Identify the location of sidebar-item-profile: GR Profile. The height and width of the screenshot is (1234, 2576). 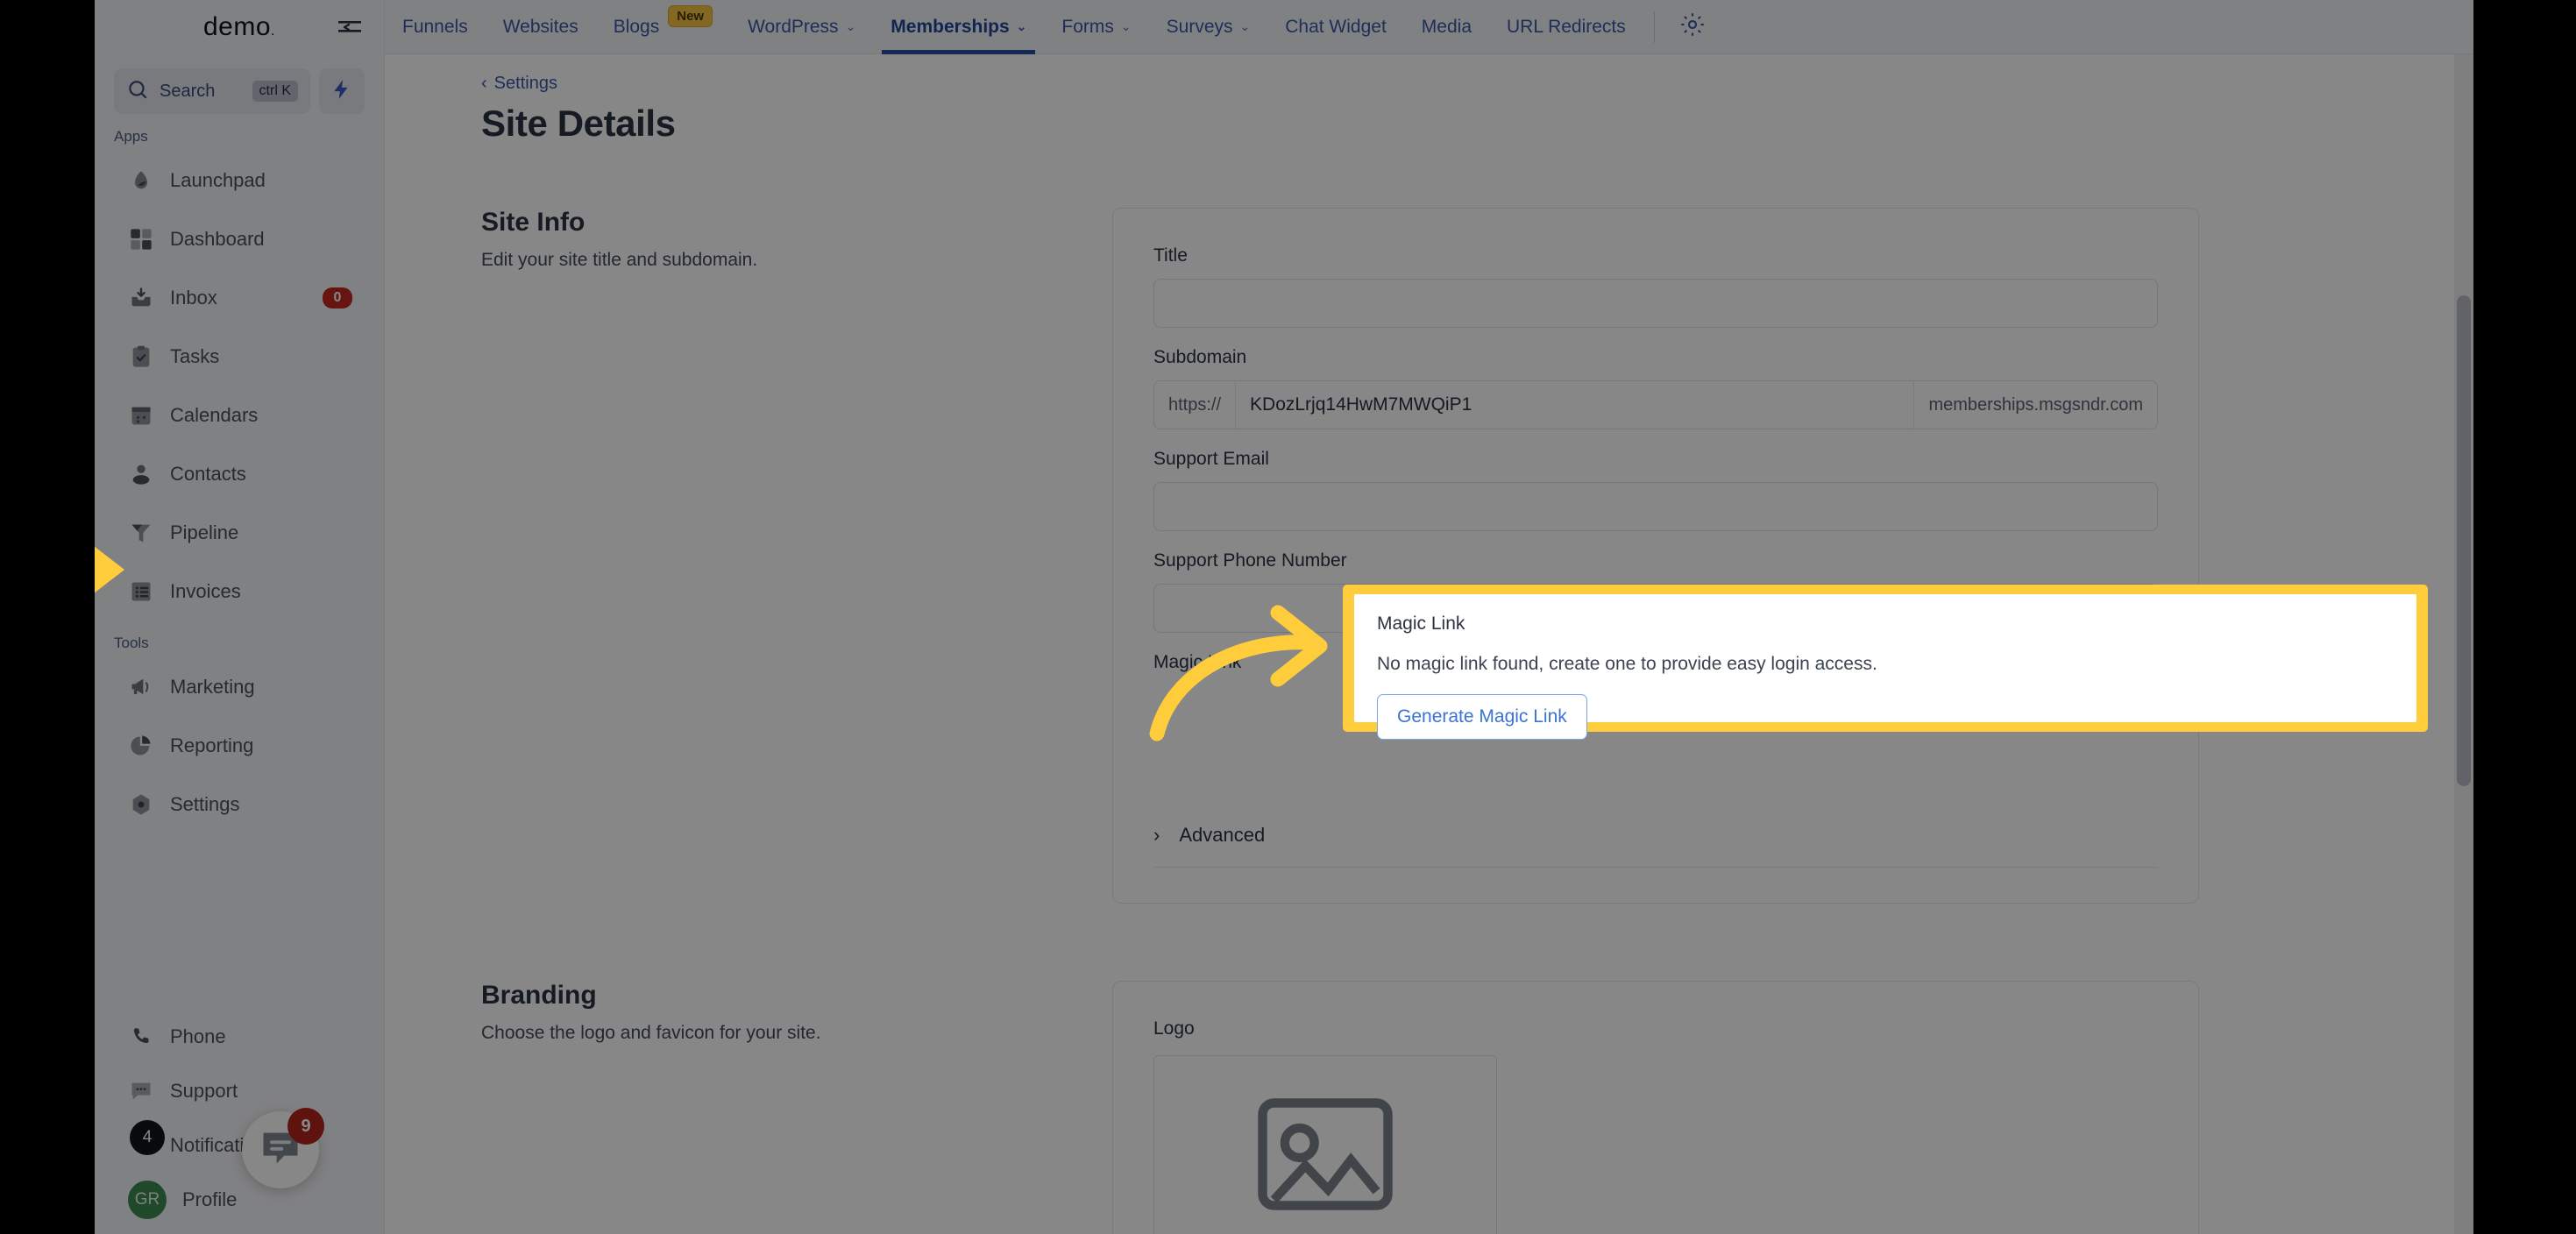
(239, 1200).